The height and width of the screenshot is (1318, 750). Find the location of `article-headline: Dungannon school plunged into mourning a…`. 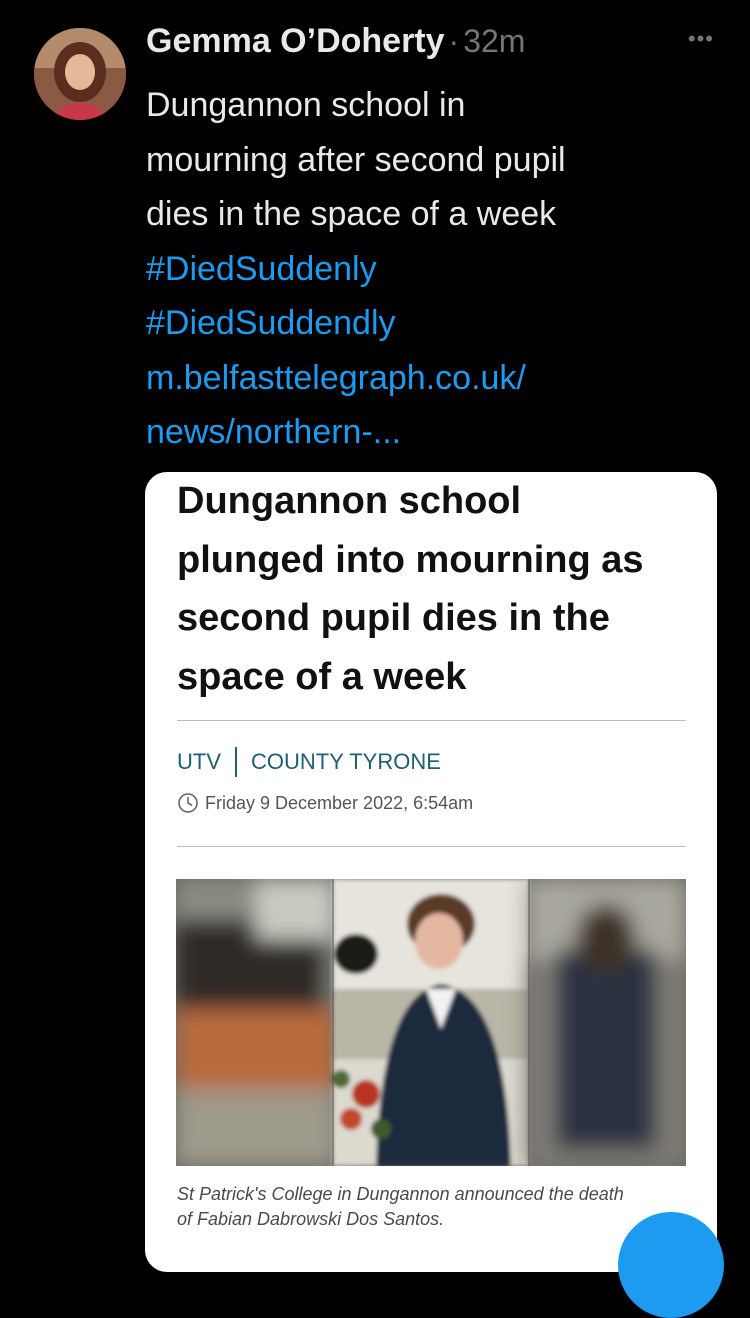

article-headline: Dungannon school plunged into mourning a… is located at coordinates (437, 589).